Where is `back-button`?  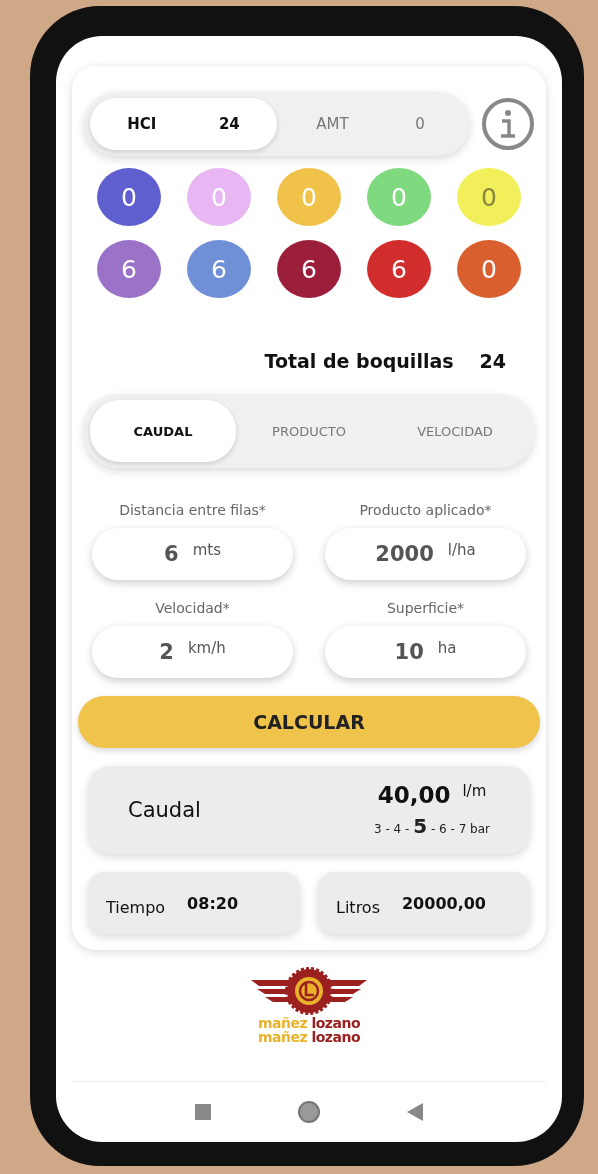
back-button is located at coordinates (415, 1112).